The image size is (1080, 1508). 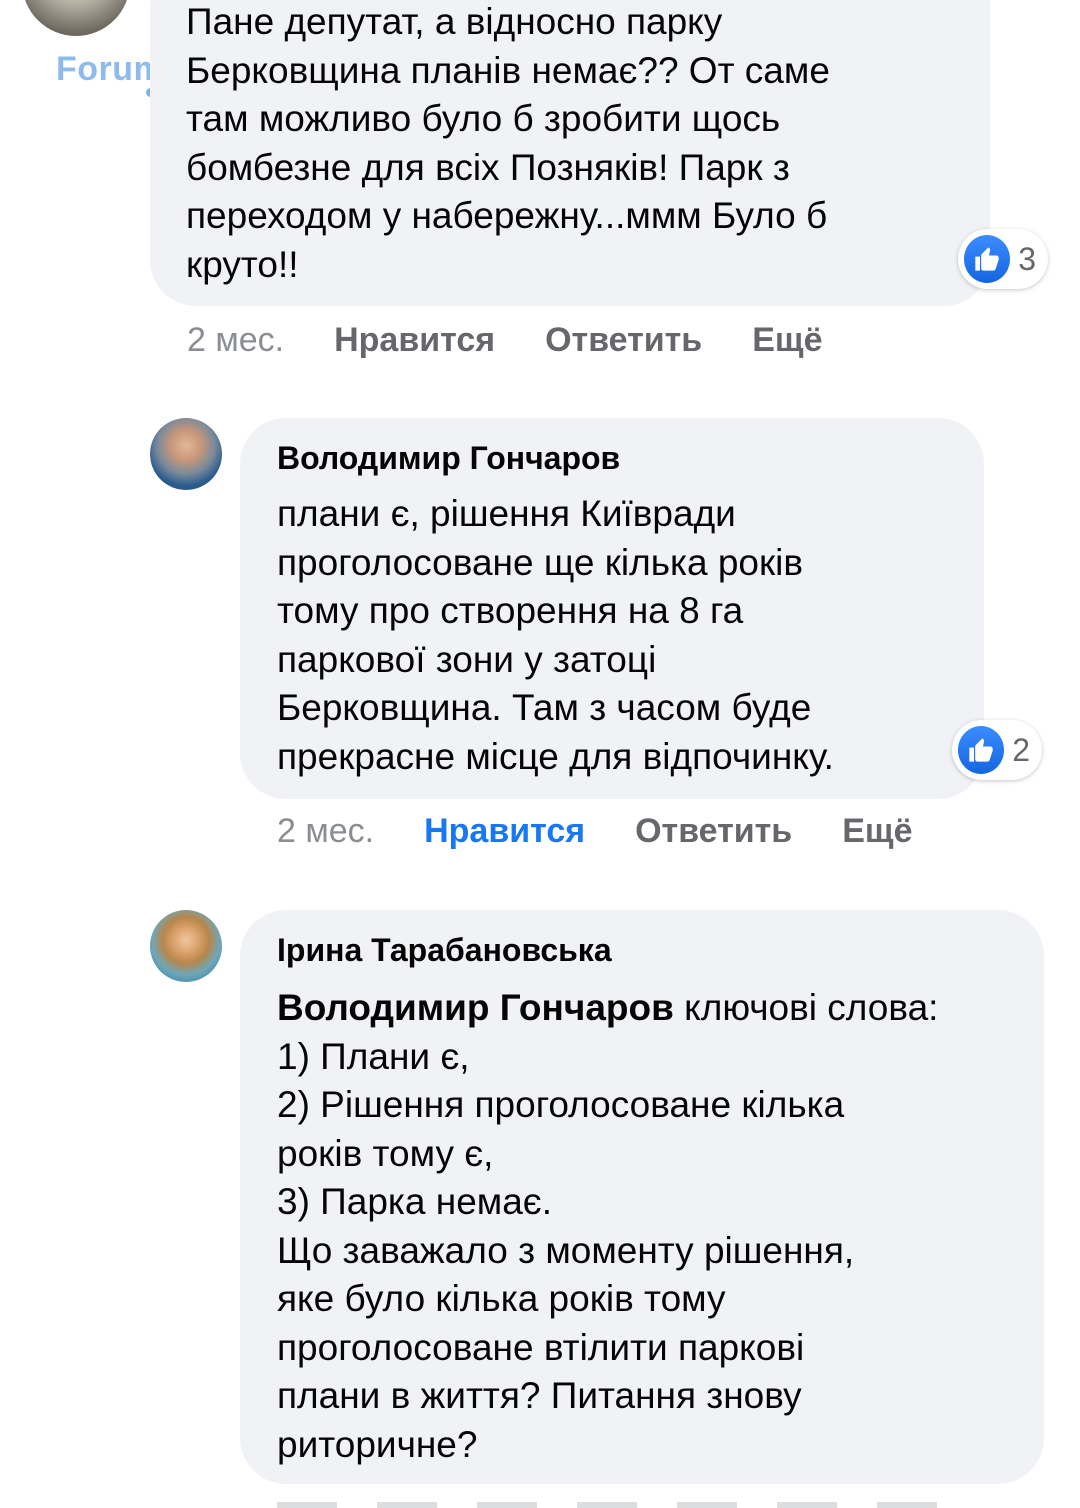 I want to click on reaction-count-number: 2, so click(x=1021, y=749).